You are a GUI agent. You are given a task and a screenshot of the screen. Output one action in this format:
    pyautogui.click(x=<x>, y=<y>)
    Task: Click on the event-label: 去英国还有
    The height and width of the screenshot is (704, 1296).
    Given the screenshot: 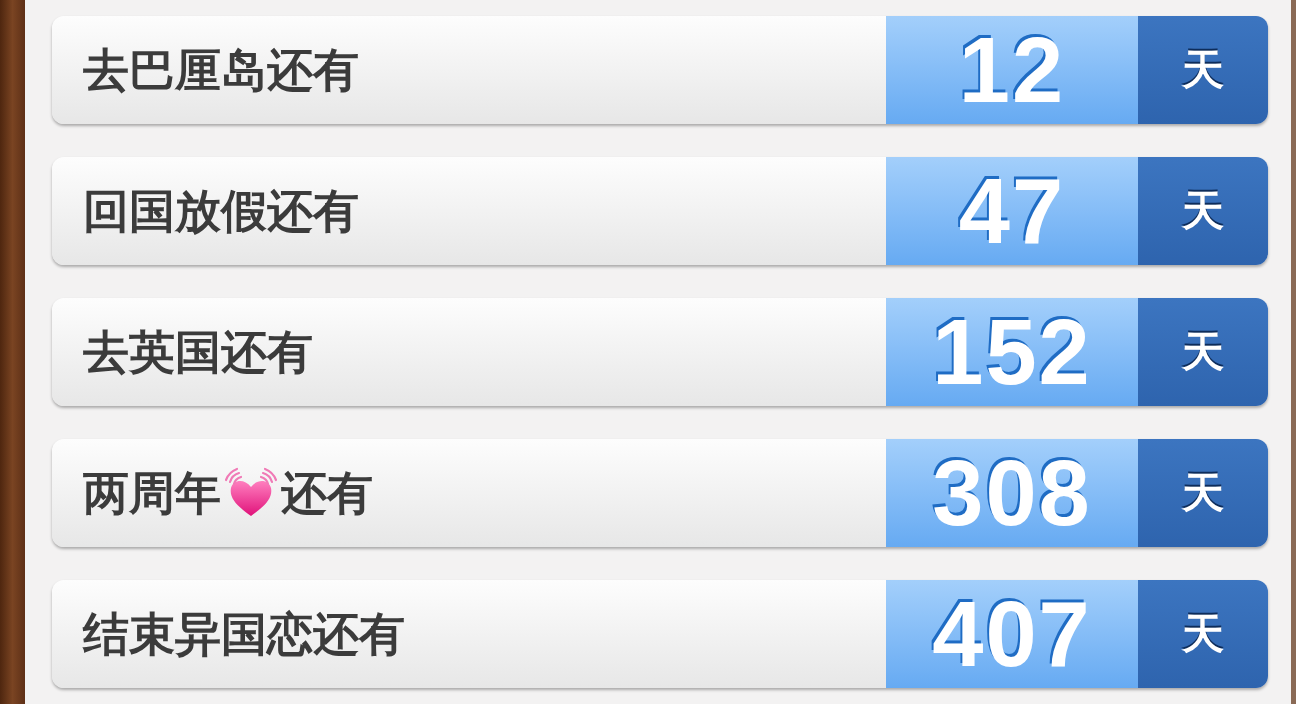 What is the action you would take?
    pyautogui.click(x=198, y=352)
    